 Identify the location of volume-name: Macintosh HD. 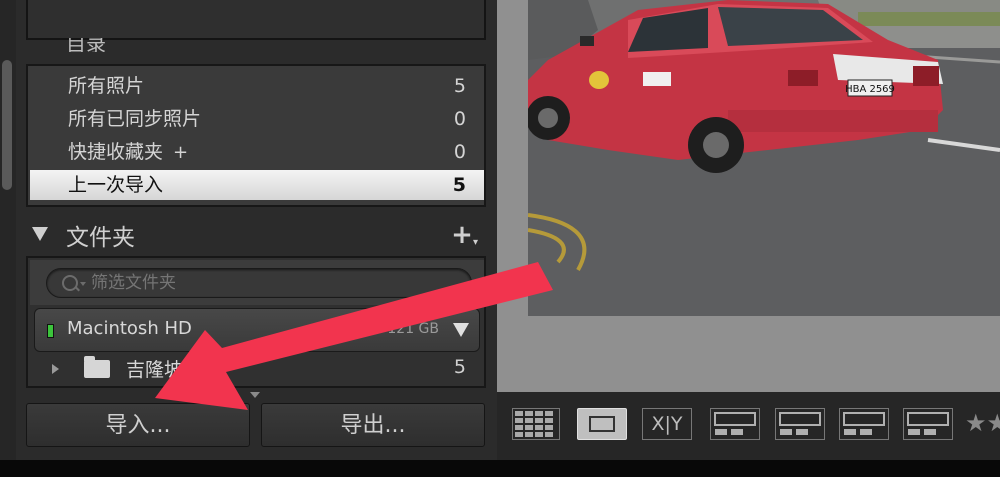
(129, 328).